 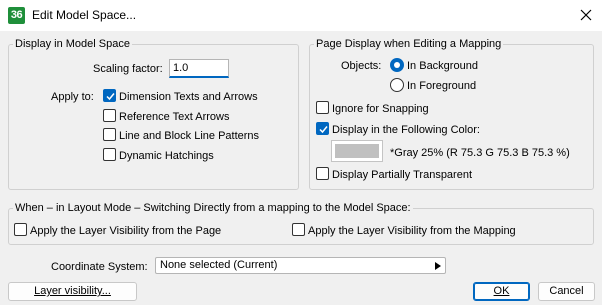 I want to click on objects-label: Objects:, so click(x=361, y=66).